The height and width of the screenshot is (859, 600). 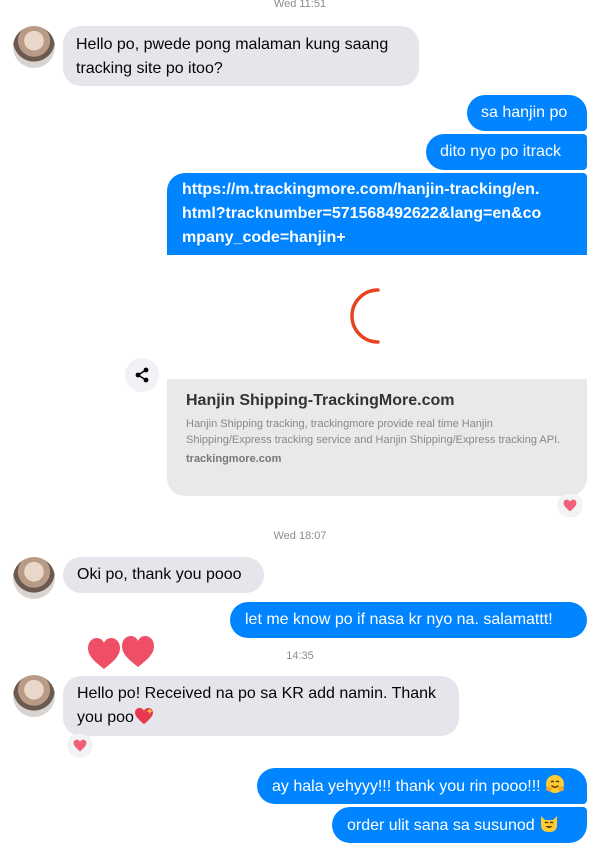 I want to click on timestamp: Wed 18:07, so click(x=300, y=536).